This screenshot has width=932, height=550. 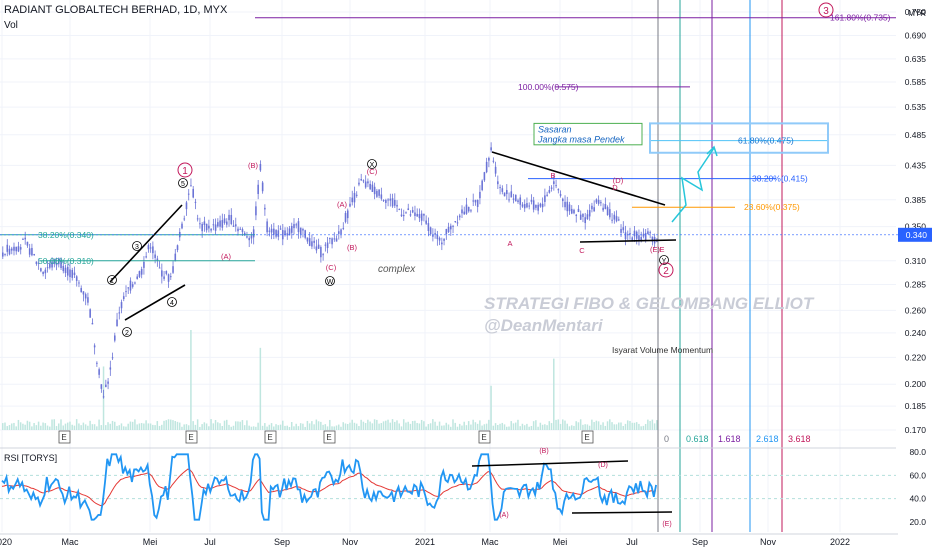 I want to click on price-tick-label: 0.535, so click(x=916, y=107).